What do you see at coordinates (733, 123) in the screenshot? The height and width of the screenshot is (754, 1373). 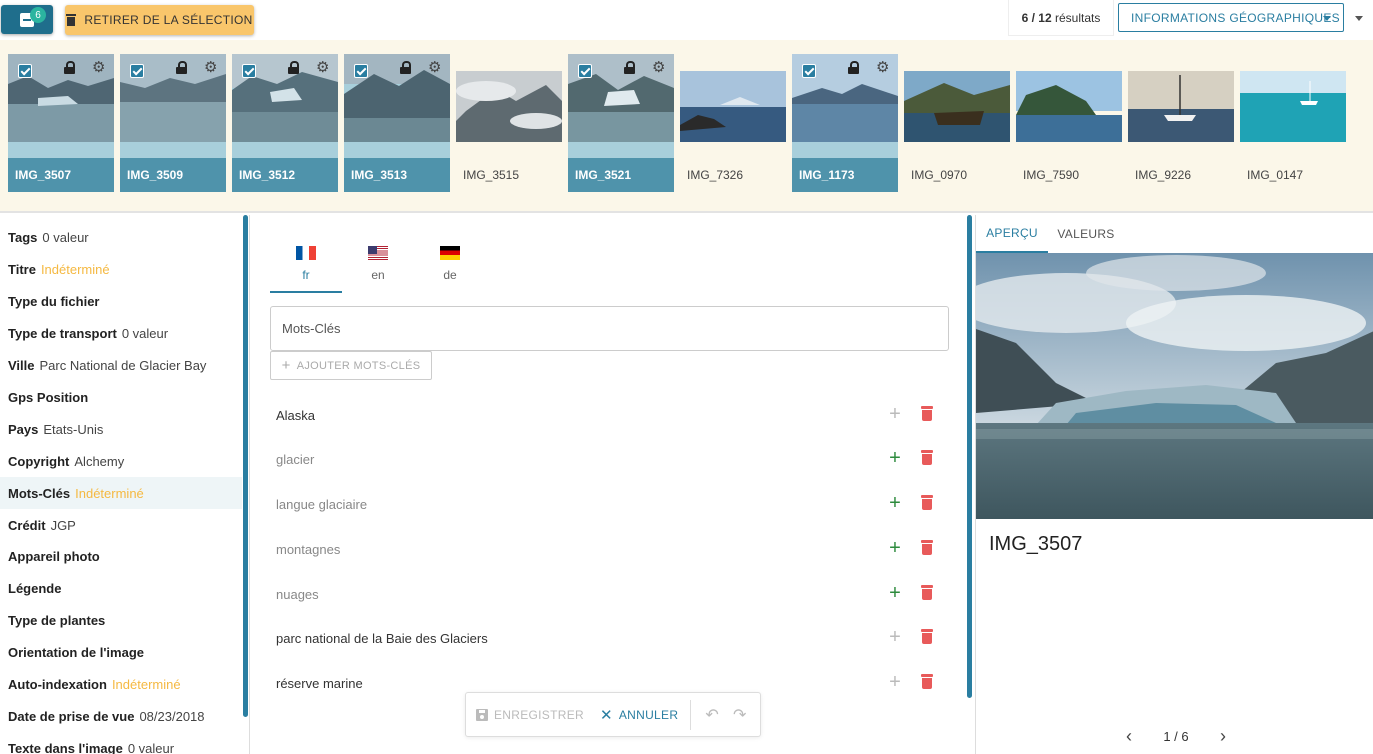 I see `thumbnail-card: IMG_7326` at bounding box center [733, 123].